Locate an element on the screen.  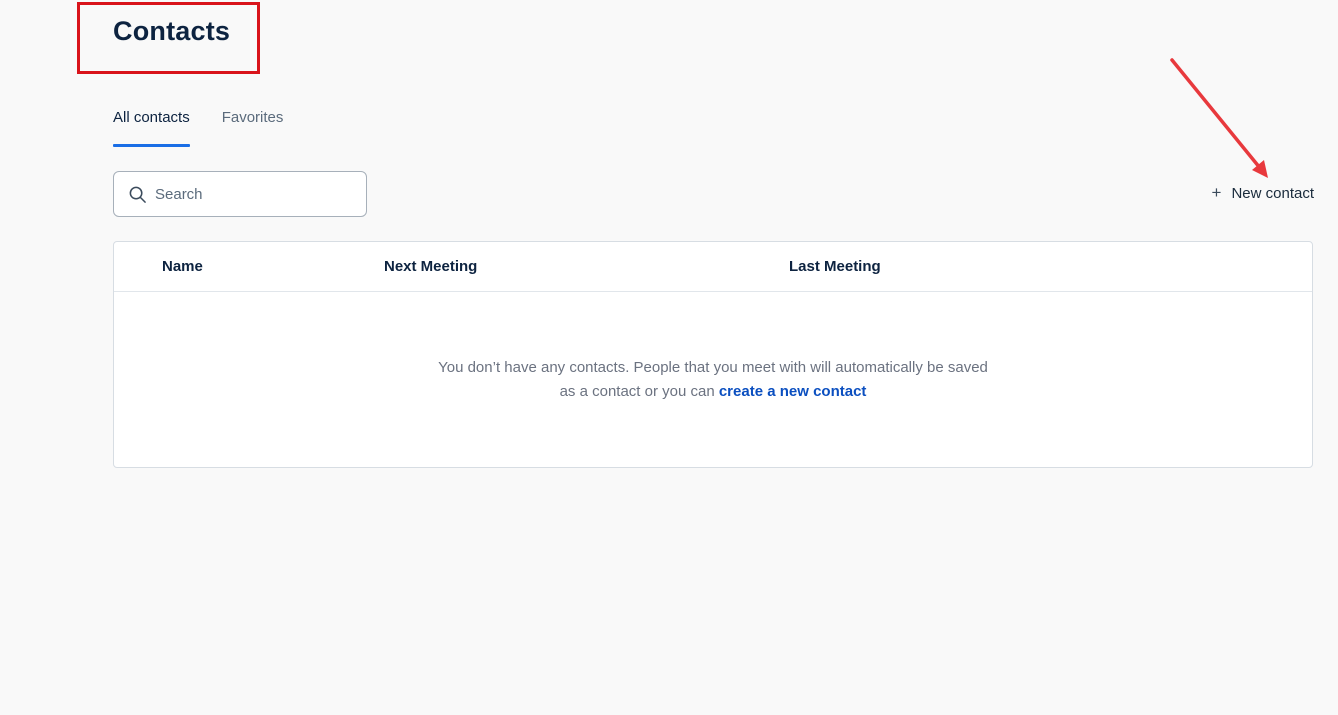
create-new-contact-link: create a new contact is located at coordinates (793, 391).